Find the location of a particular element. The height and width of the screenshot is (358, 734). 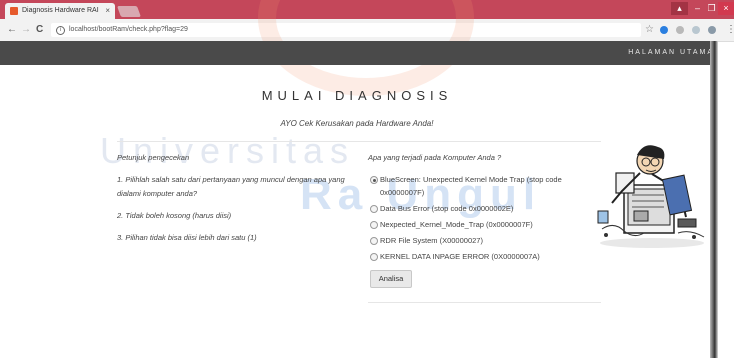

new-tab-button is located at coordinates (129, 11).